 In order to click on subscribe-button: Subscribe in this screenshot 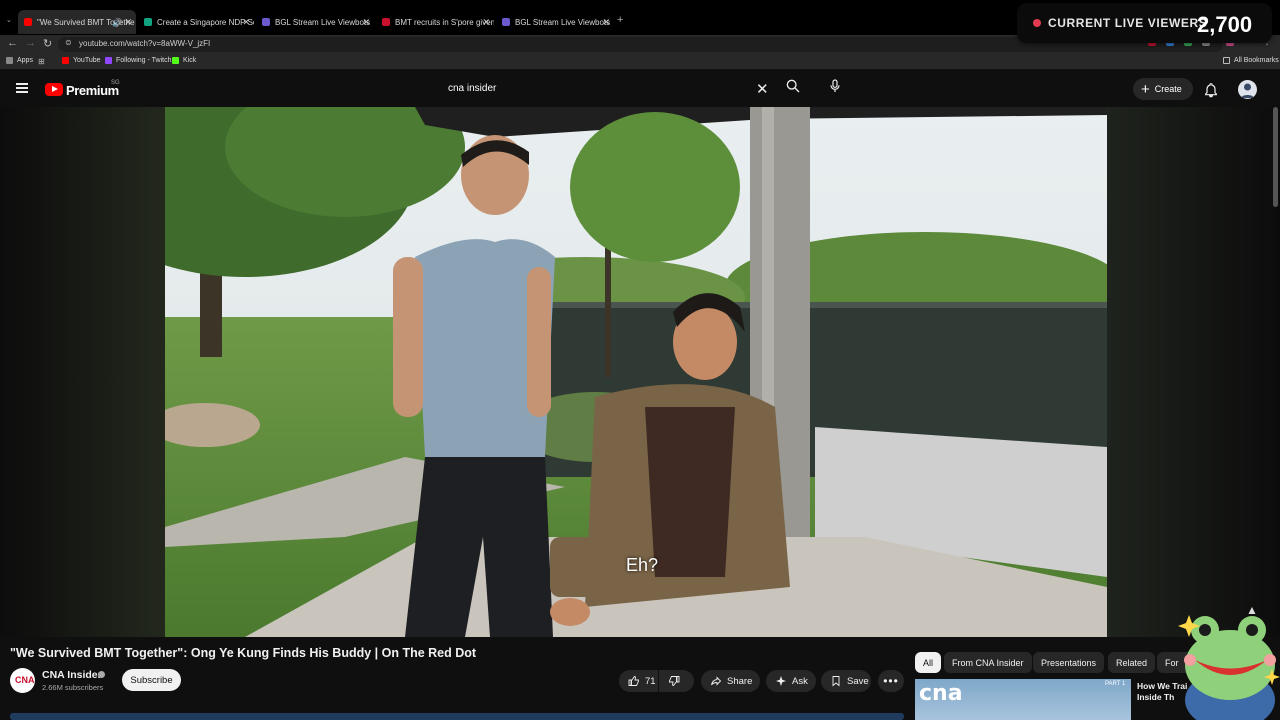, I will do `click(151, 680)`.